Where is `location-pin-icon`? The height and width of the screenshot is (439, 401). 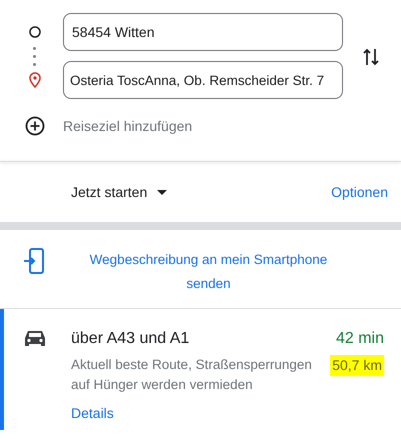
location-pin-icon is located at coordinates (34, 80).